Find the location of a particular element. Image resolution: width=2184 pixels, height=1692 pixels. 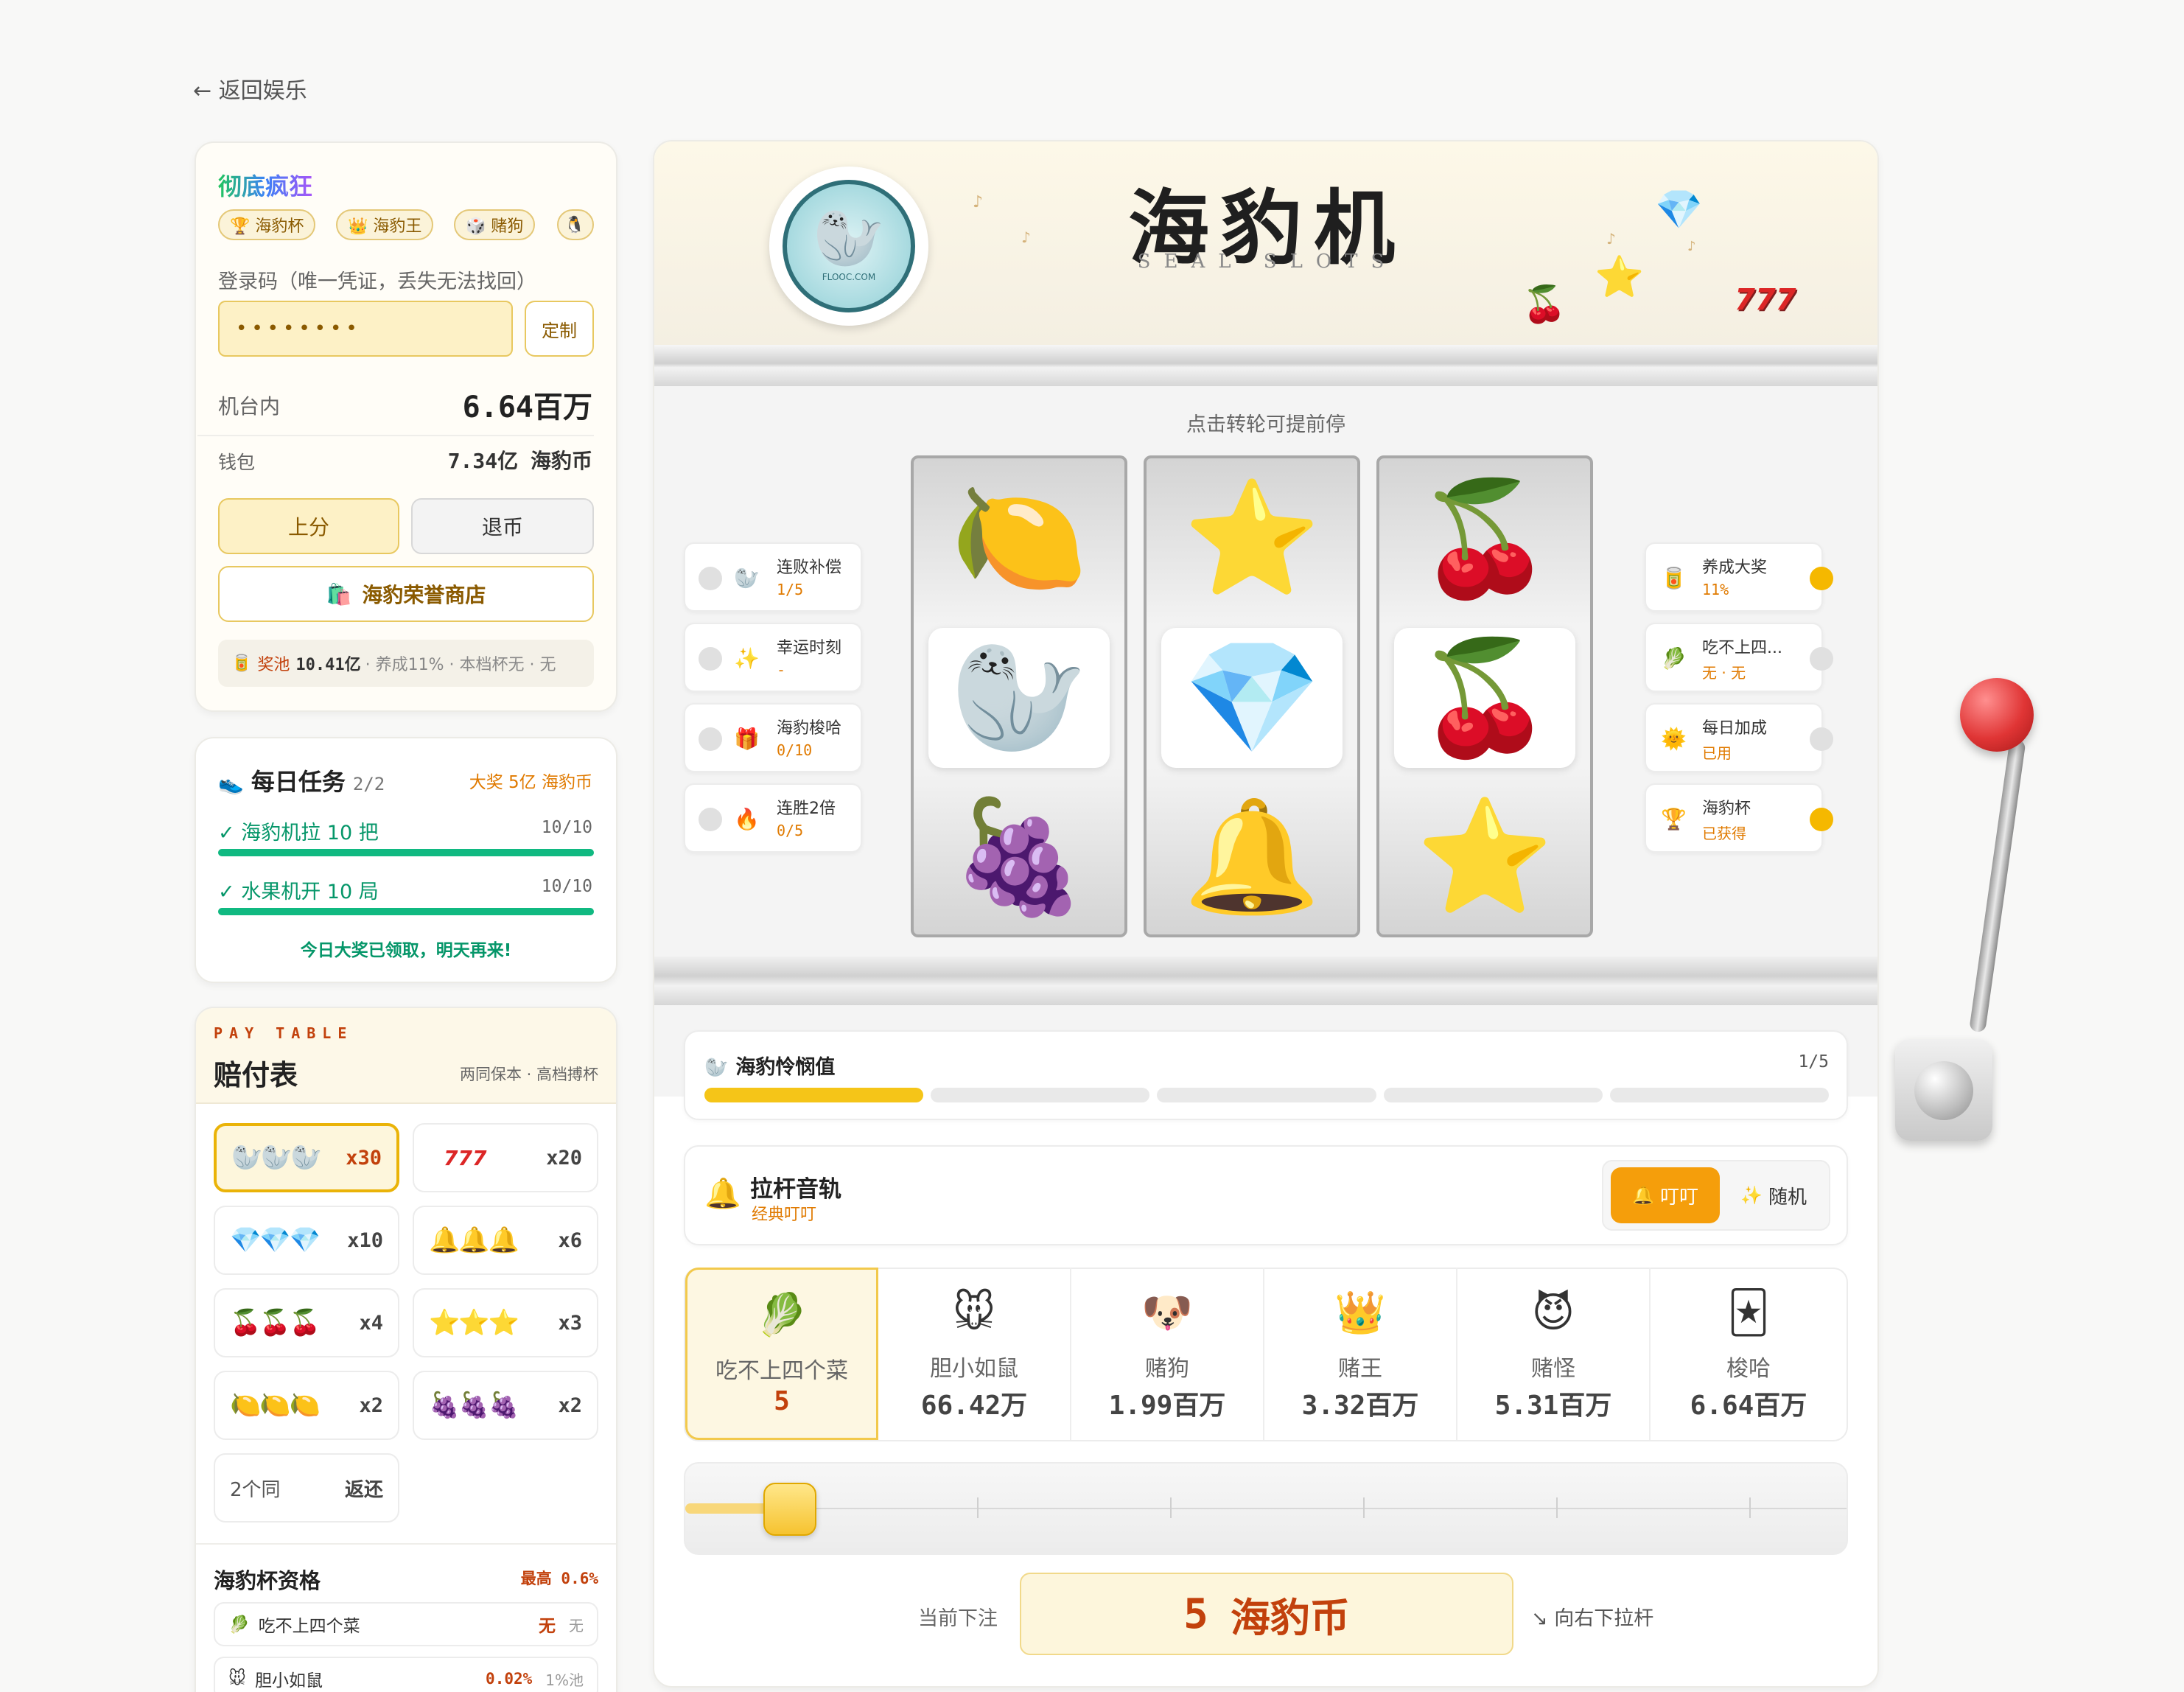

slider-thumb is located at coordinates (789, 1509).